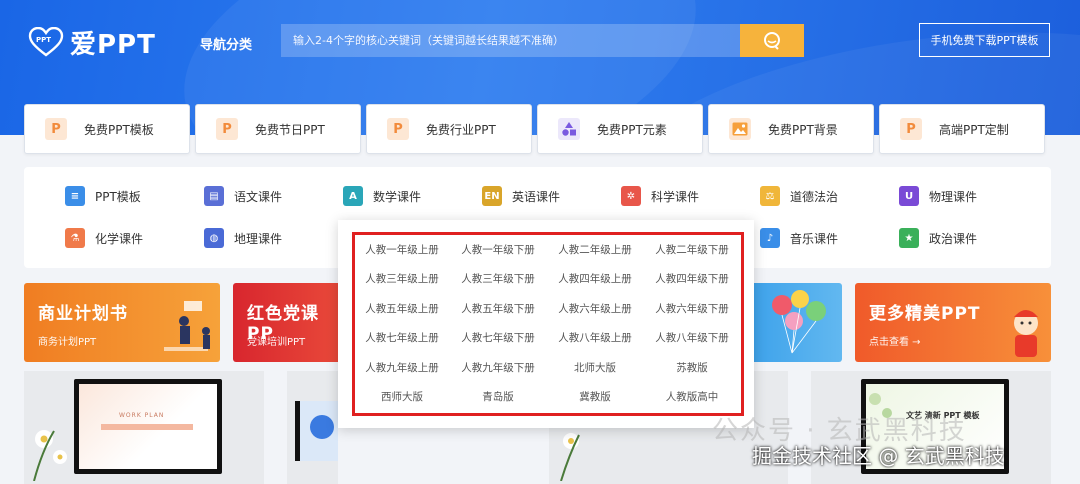 This screenshot has height=484, width=1080. What do you see at coordinates (974, 129) in the screenshot?
I see `category-label: 高端PPT定制` at bounding box center [974, 129].